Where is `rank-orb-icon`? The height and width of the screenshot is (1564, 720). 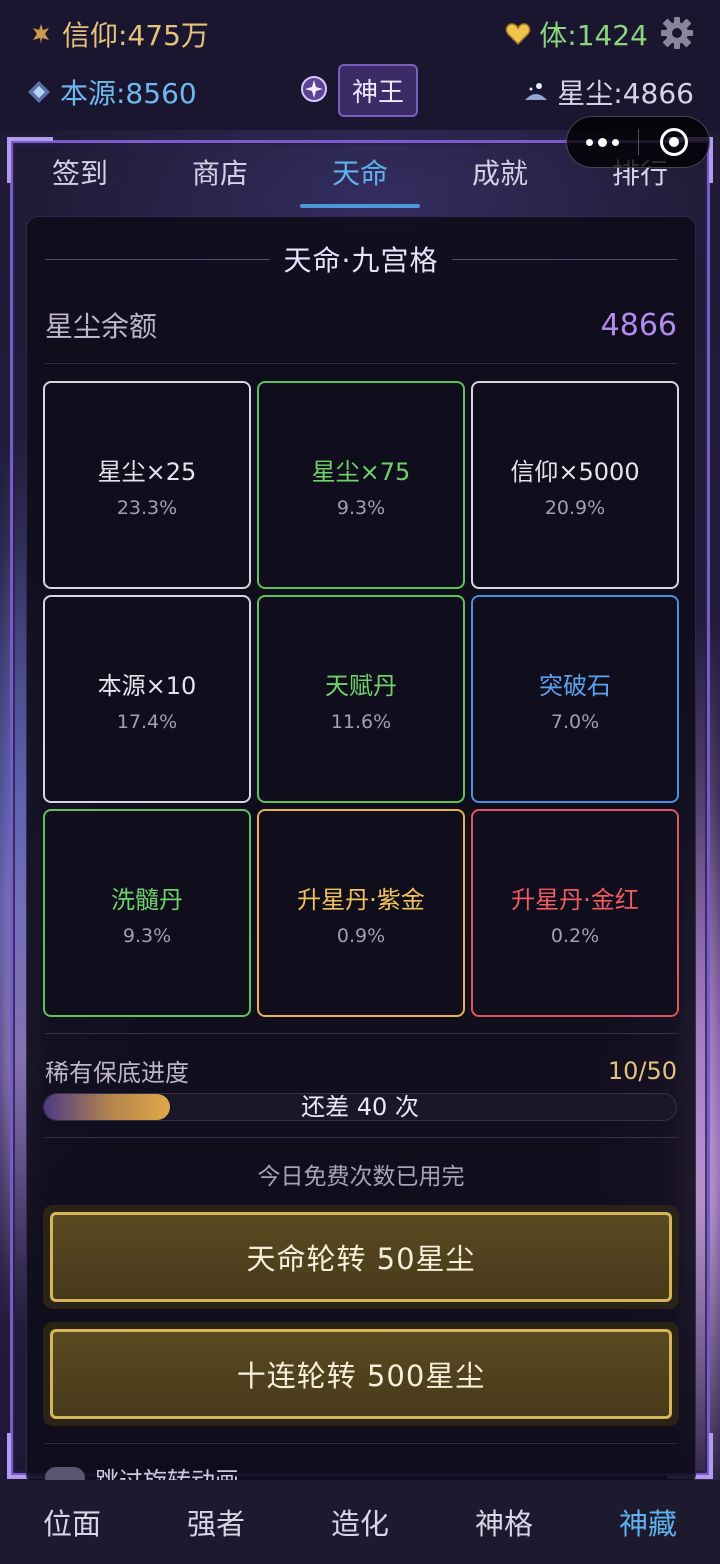 rank-orb-icon is located at coordinates (314, 91).